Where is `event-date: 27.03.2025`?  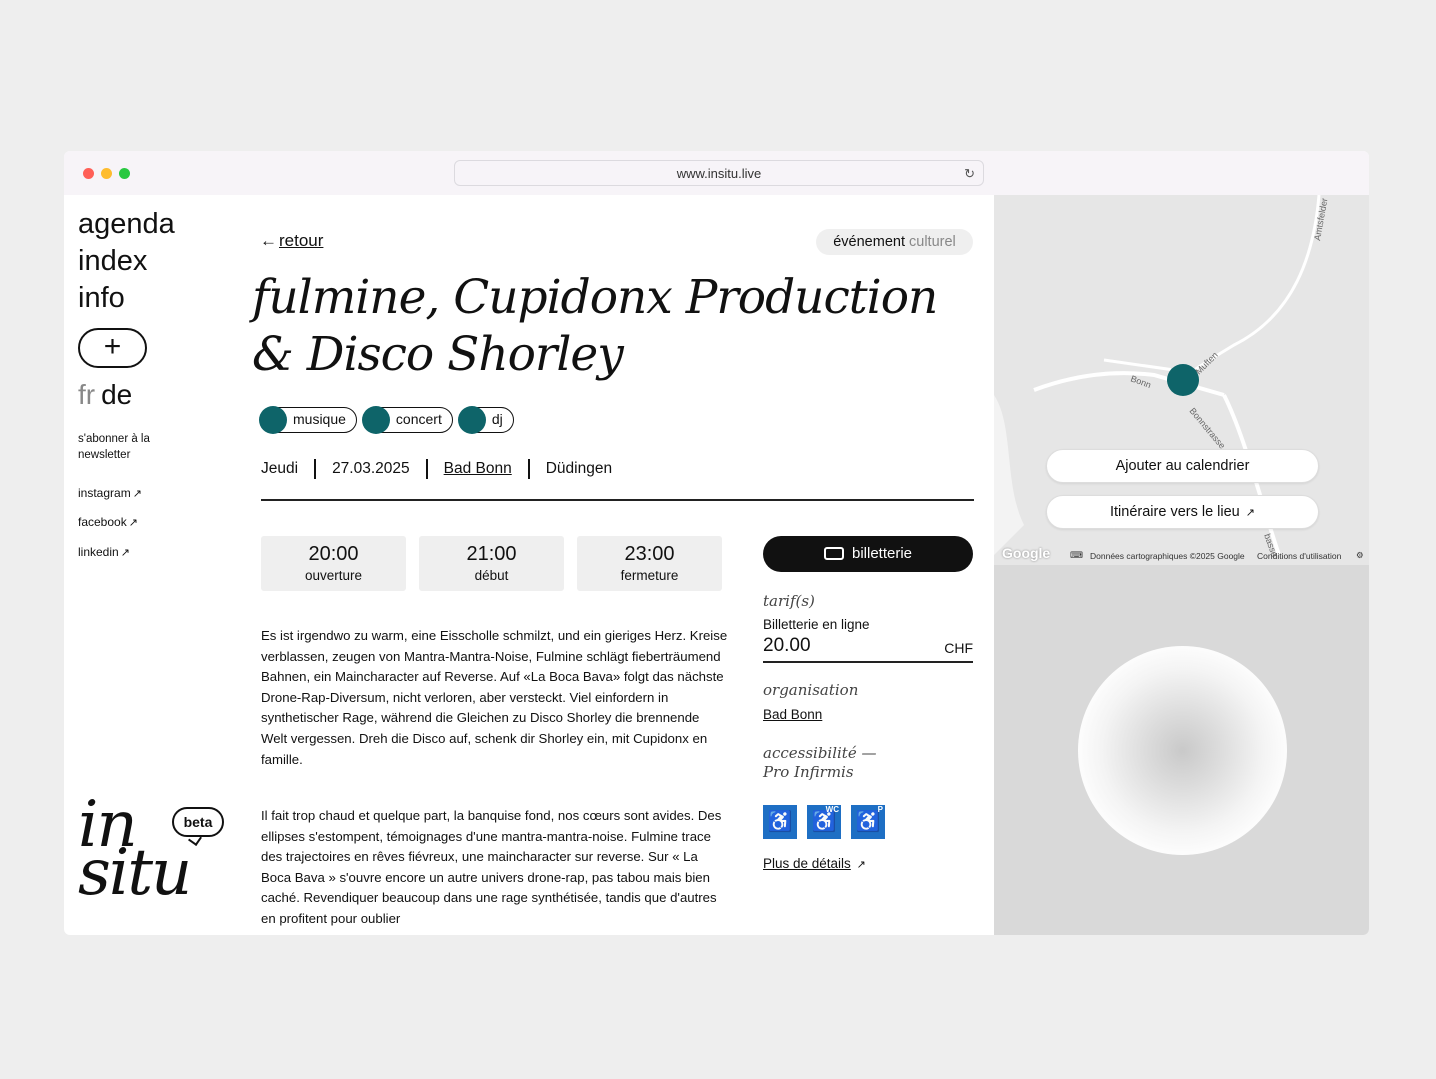
event-date: 27.03.2025 is located at coordinates (371, 468).